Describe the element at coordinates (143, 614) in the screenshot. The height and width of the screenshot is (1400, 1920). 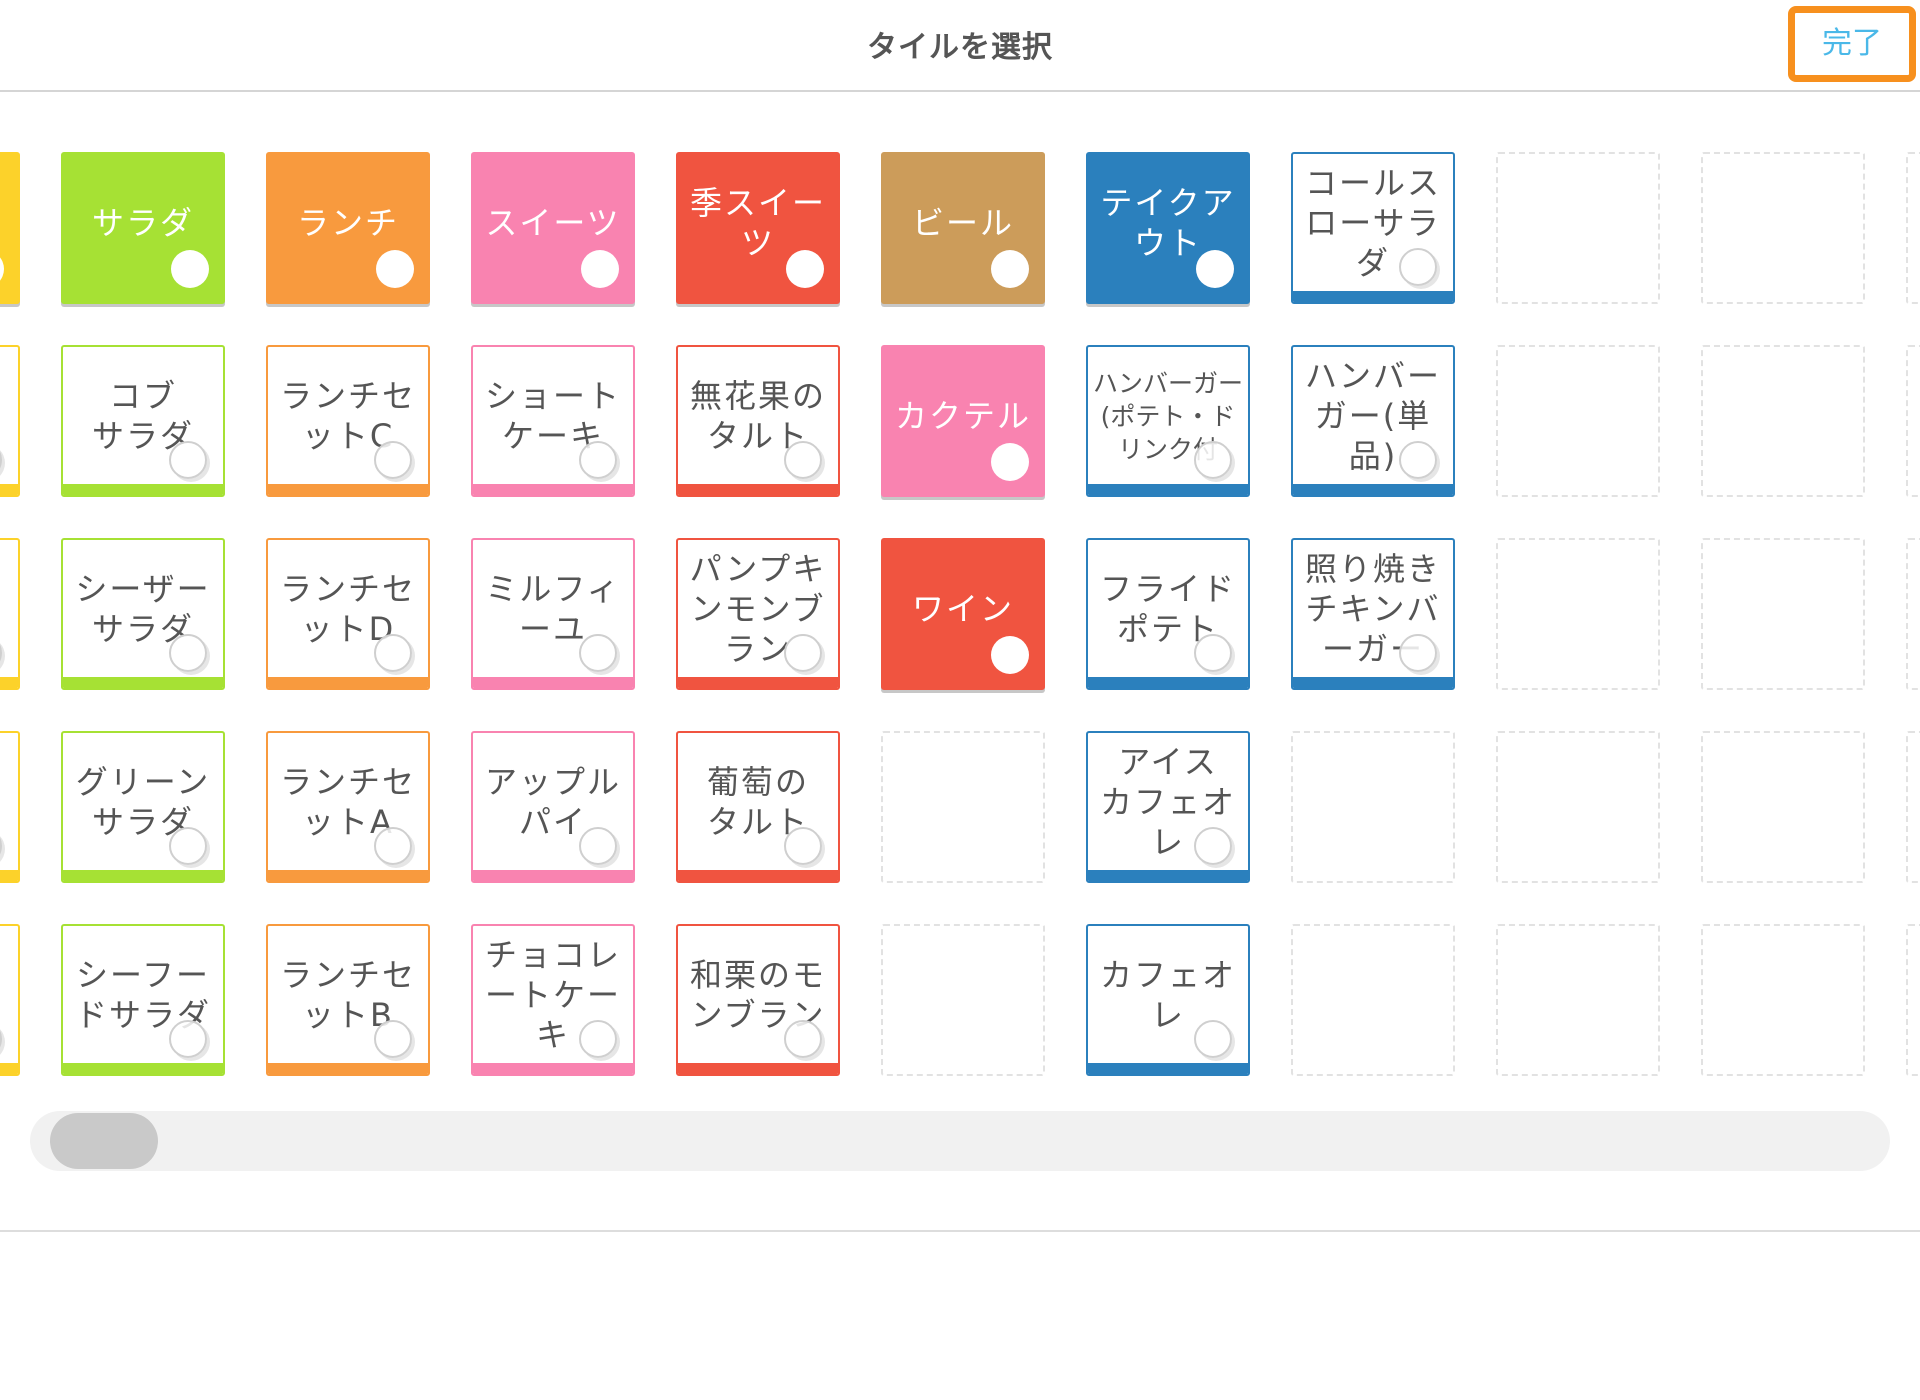
I see `item-tile: シーザー サラダ` at that location.